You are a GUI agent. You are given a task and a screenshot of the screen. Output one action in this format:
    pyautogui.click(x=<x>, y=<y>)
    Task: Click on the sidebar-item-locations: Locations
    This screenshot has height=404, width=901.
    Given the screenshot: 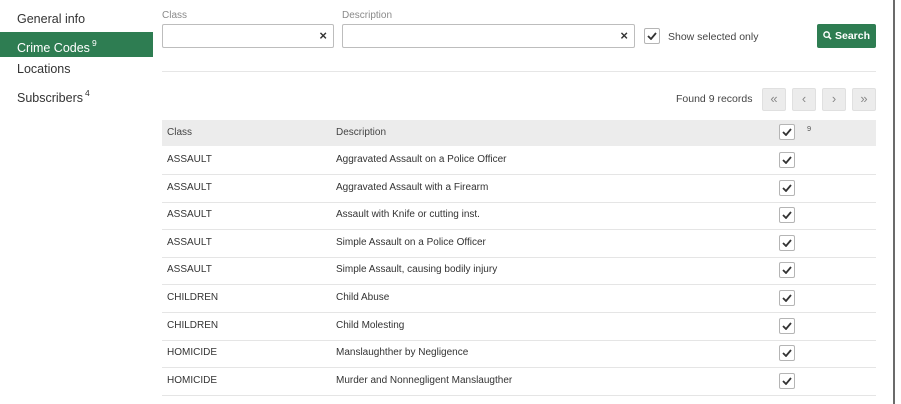 What is the action you would take?
    pyautogui.click(x=76, y=69)
    